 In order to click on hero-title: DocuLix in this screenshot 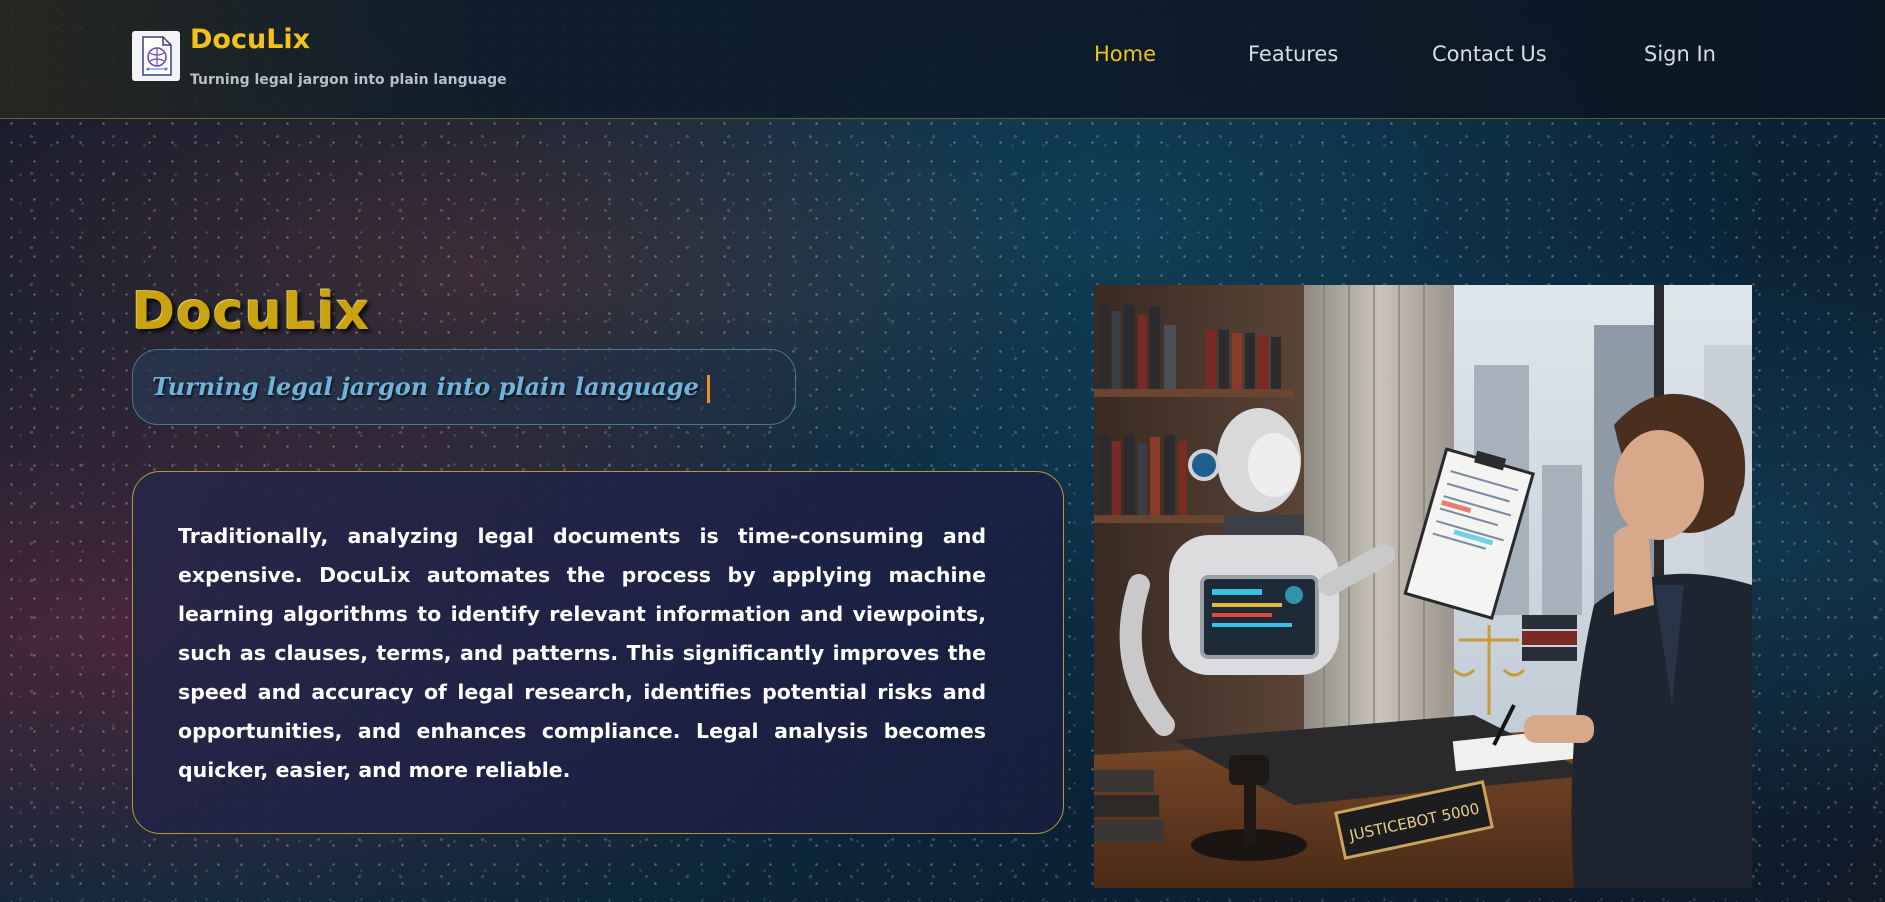, I will do `click(251, 312)`.